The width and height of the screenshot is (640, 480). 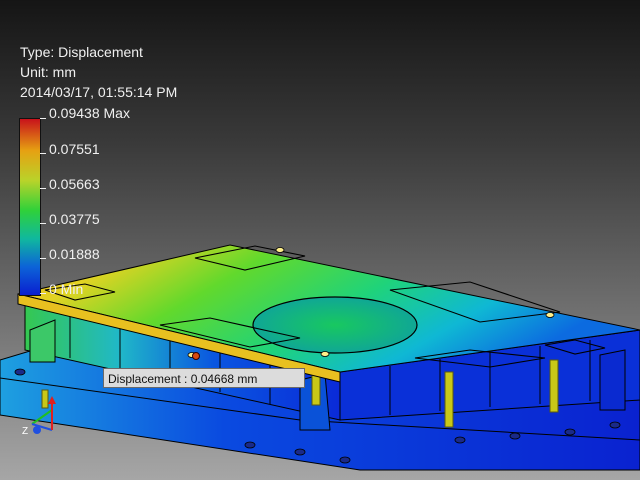 What do you see at coordinates (89, 113) in the screenshot?
I see `legend-max-label: 0.09438 Max` at bounding box center [89, 113].